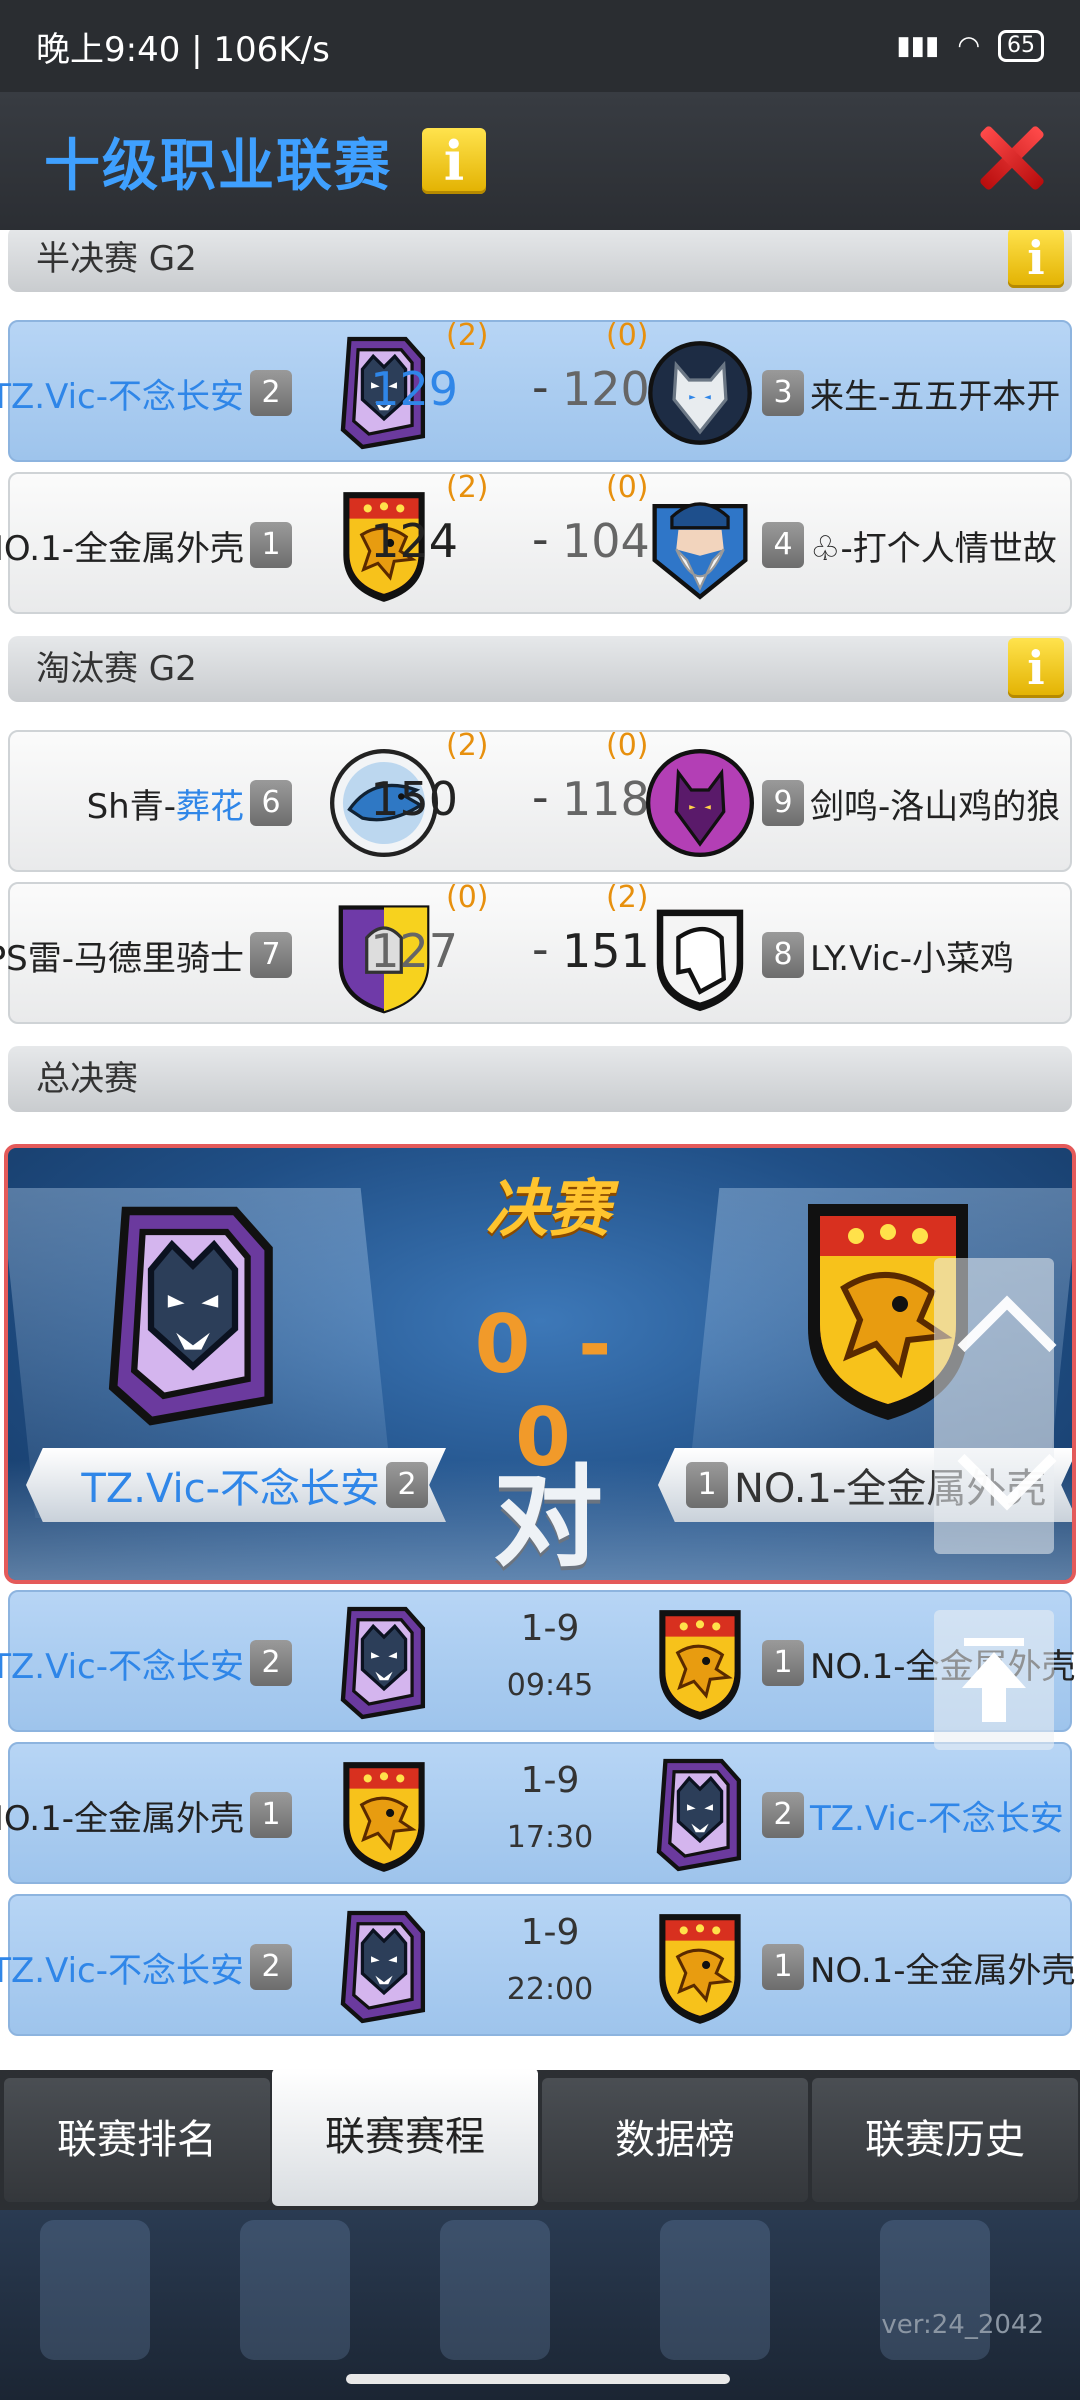 The height and width of the screenshot is (2400, 1080). What do you see at coordinates (538, 1965) in the screenshot?
I see `schedule-row: TZ.Vic-不念长安 2 1-9 22:00 1 NO.1-全金属外壳` at bounding box center [538, 1965].